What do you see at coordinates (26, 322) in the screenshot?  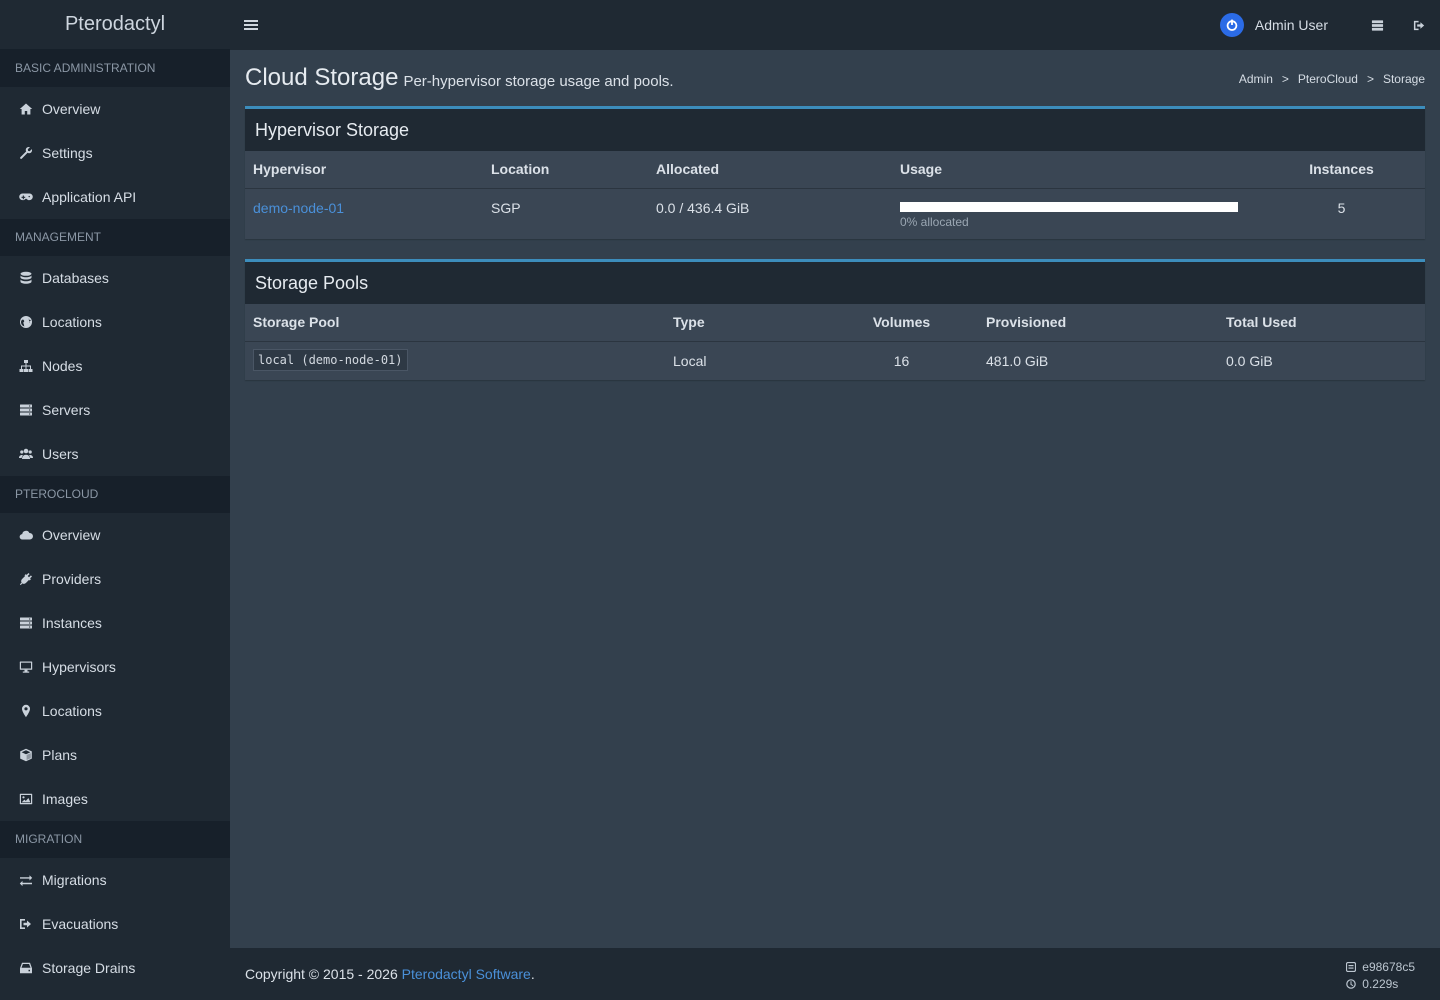 I see `globe-icon` at bounding box center [26, 322].